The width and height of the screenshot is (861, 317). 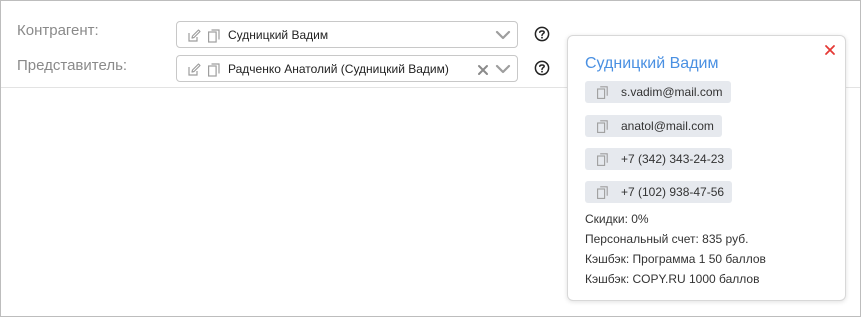 What do you see at coordinates (672, 279) in the screenshot?
I see `cashback-info: Кэшбэк: COPY.RU 1000 баллов` at bounding box center [672, 279].